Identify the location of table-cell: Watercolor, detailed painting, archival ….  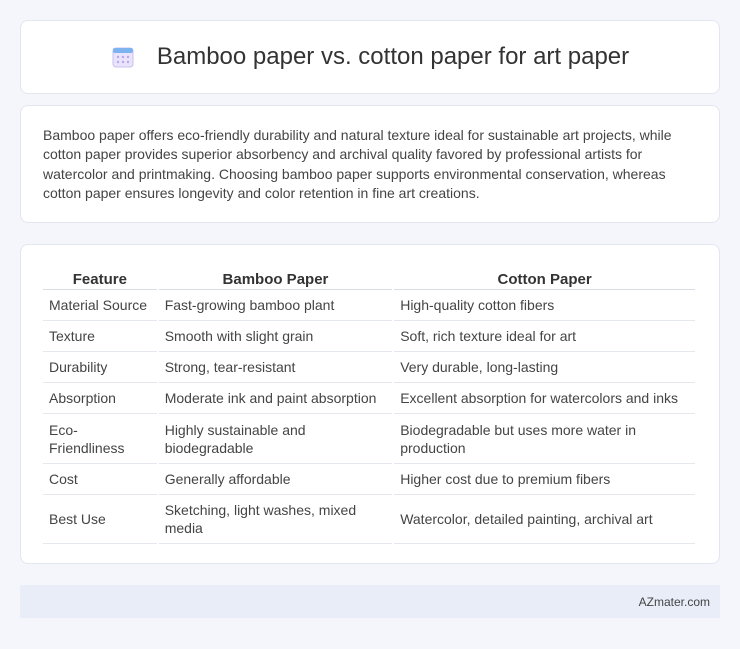
(544, 519).